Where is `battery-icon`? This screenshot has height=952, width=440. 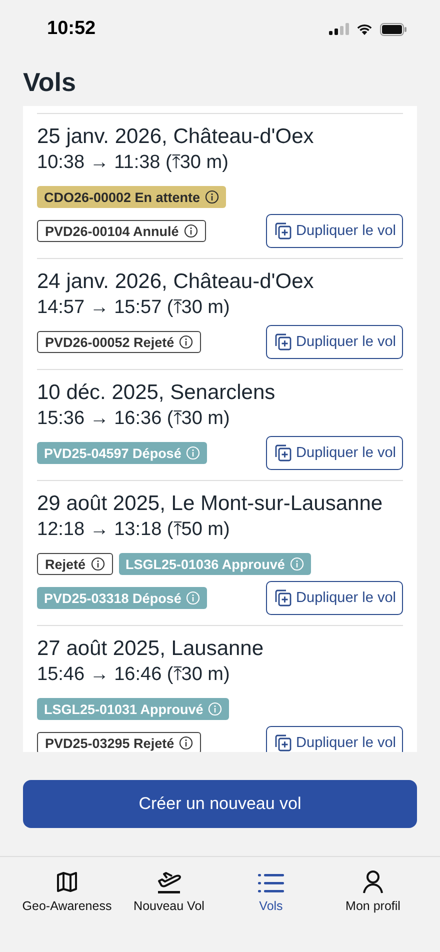
battery-icon is located at coordinates (393, 29).